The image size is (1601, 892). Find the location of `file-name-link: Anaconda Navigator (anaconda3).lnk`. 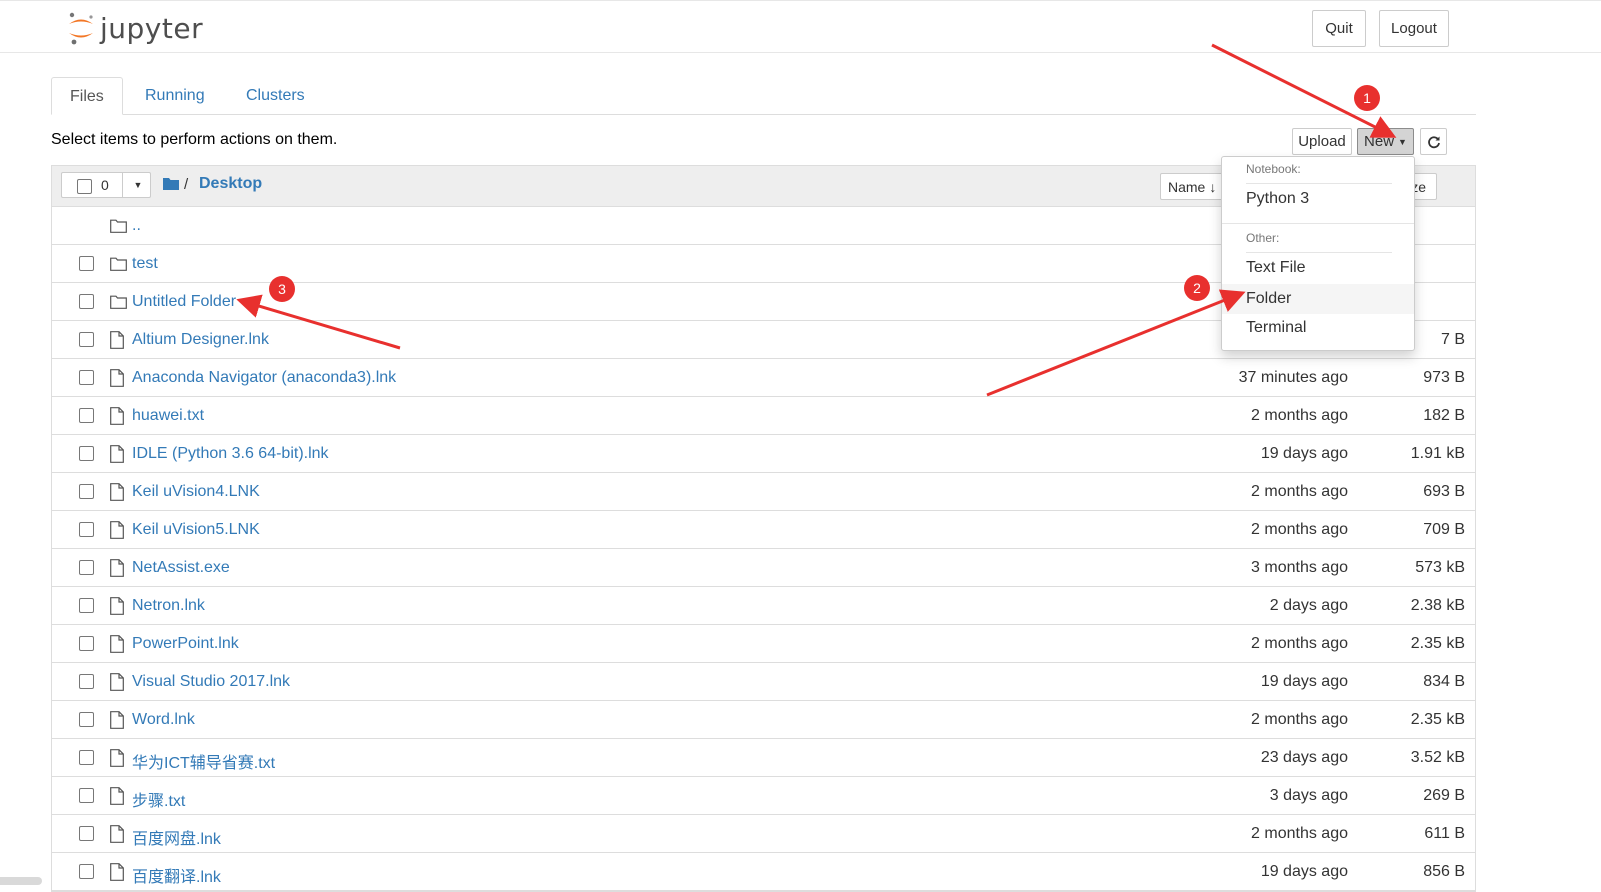

file-name-link: Anaconda Navigator (anaconda3).lnk is located at coordinates (264, 378).